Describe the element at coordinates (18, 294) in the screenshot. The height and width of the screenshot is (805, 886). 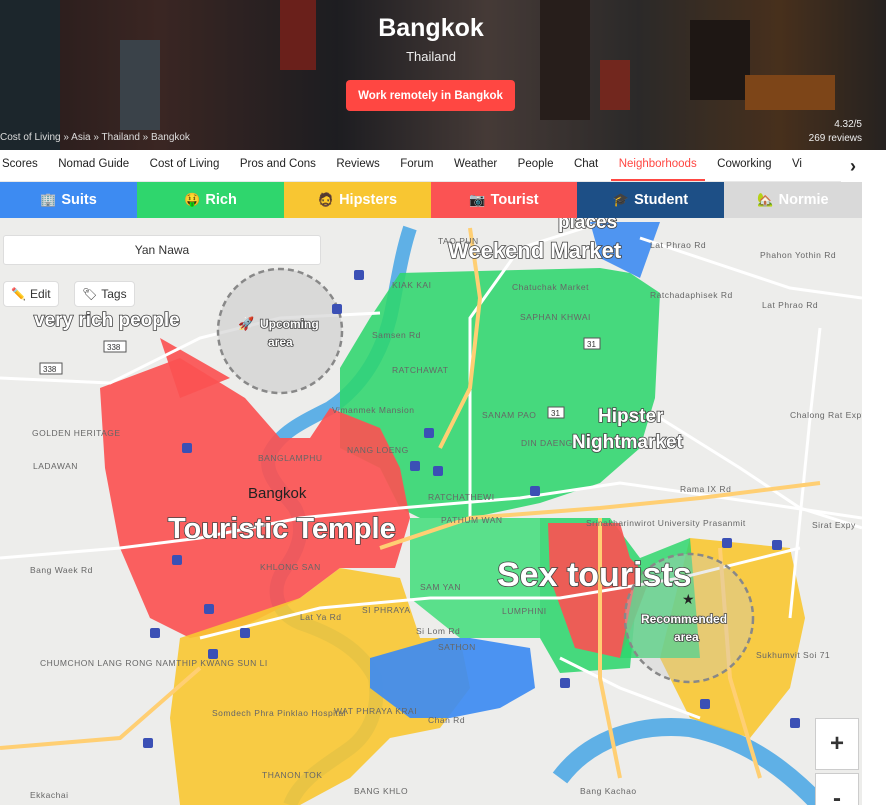
I see `pencil-icon: ✏️` at that location.